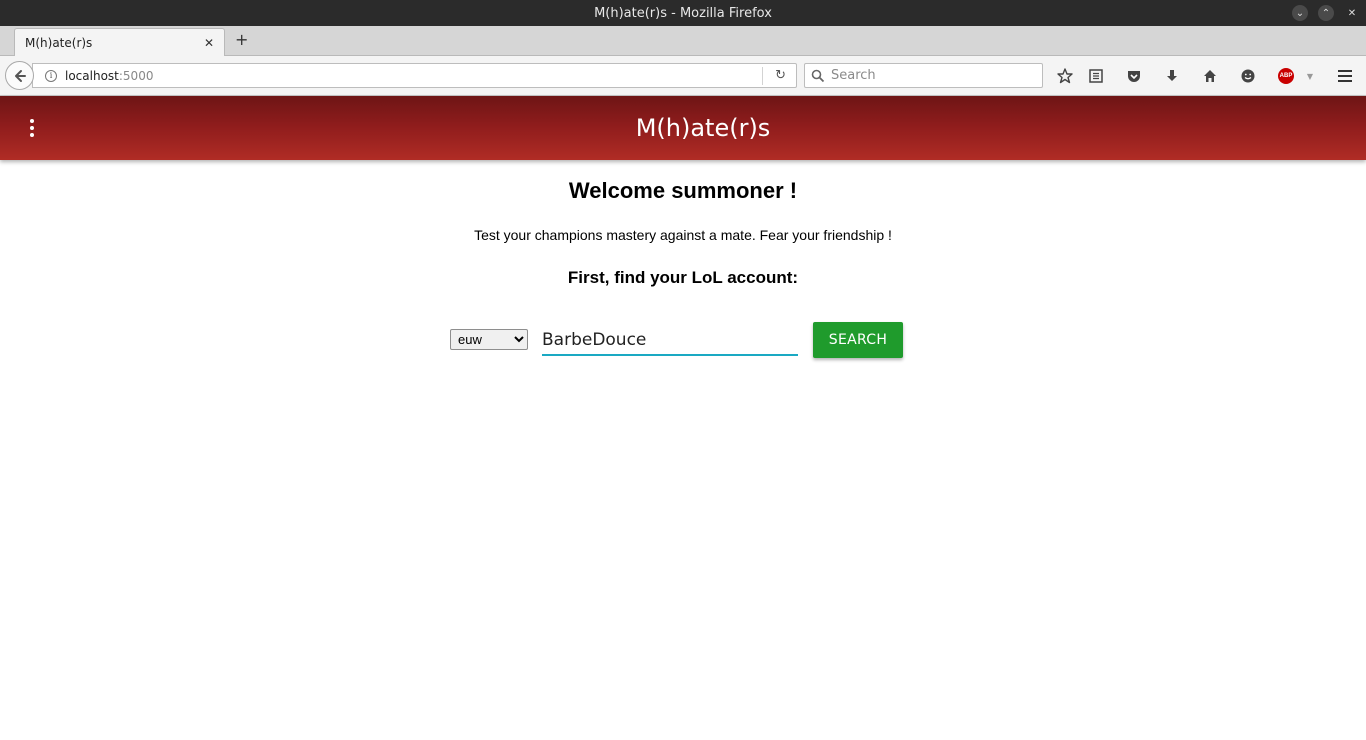  I want to click on summoner-name-input, so click(670, 341).